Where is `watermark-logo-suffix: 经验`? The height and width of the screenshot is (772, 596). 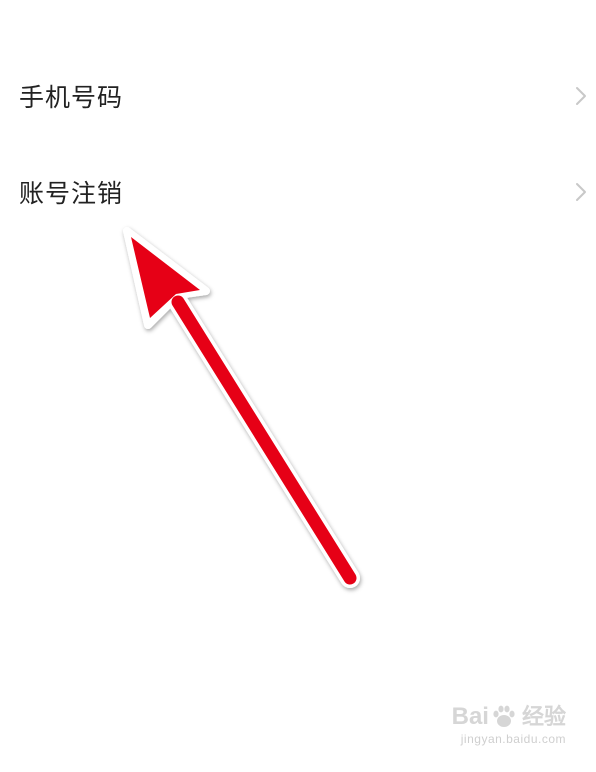 watermark-logo-suffix: 经验 is located at coordinates (543, 716).